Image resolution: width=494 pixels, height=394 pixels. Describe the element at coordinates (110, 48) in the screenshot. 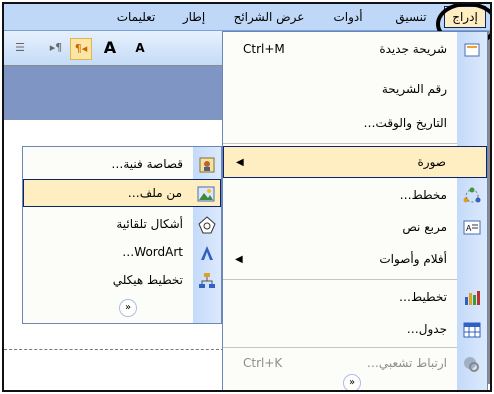

I see `increase-font-icon: A` at that location.